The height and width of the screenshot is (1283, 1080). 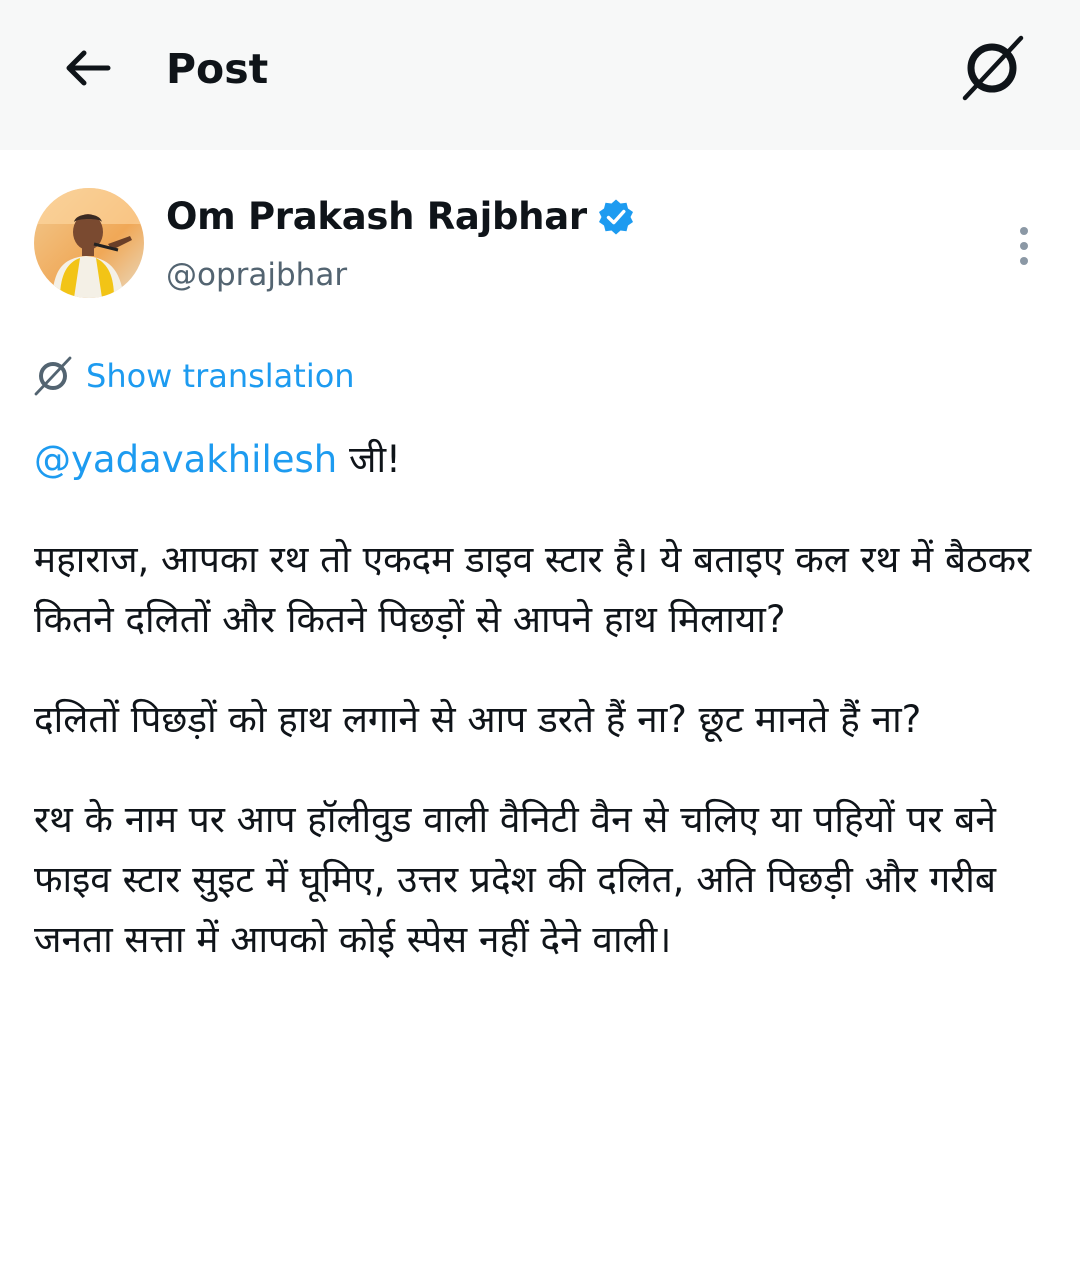 I want to click on author-name-row: Om Prakash Rajbhar, so click(x=400, y=217).